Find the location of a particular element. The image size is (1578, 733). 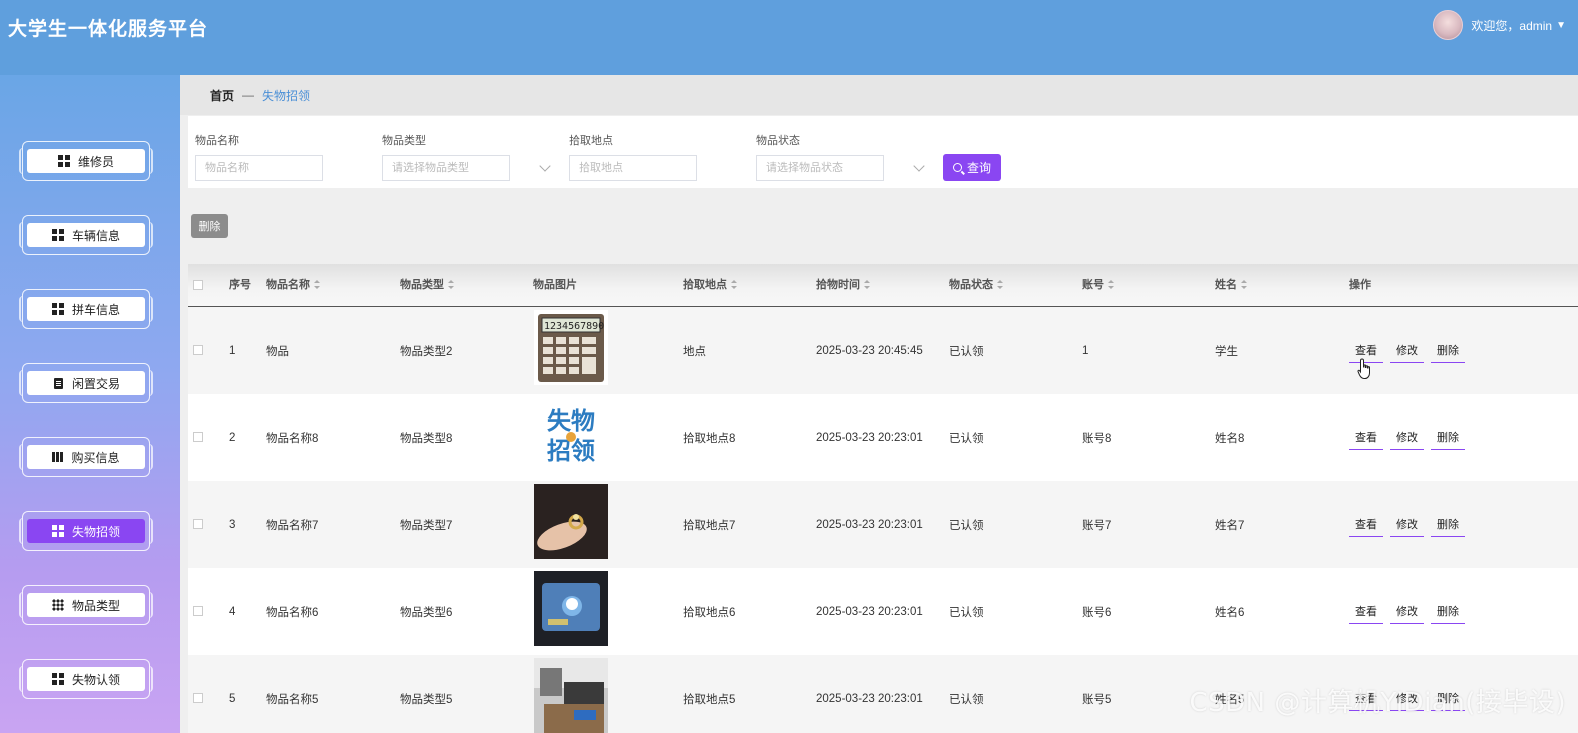

dots-grid-icon is located at coordinates (57, 605).